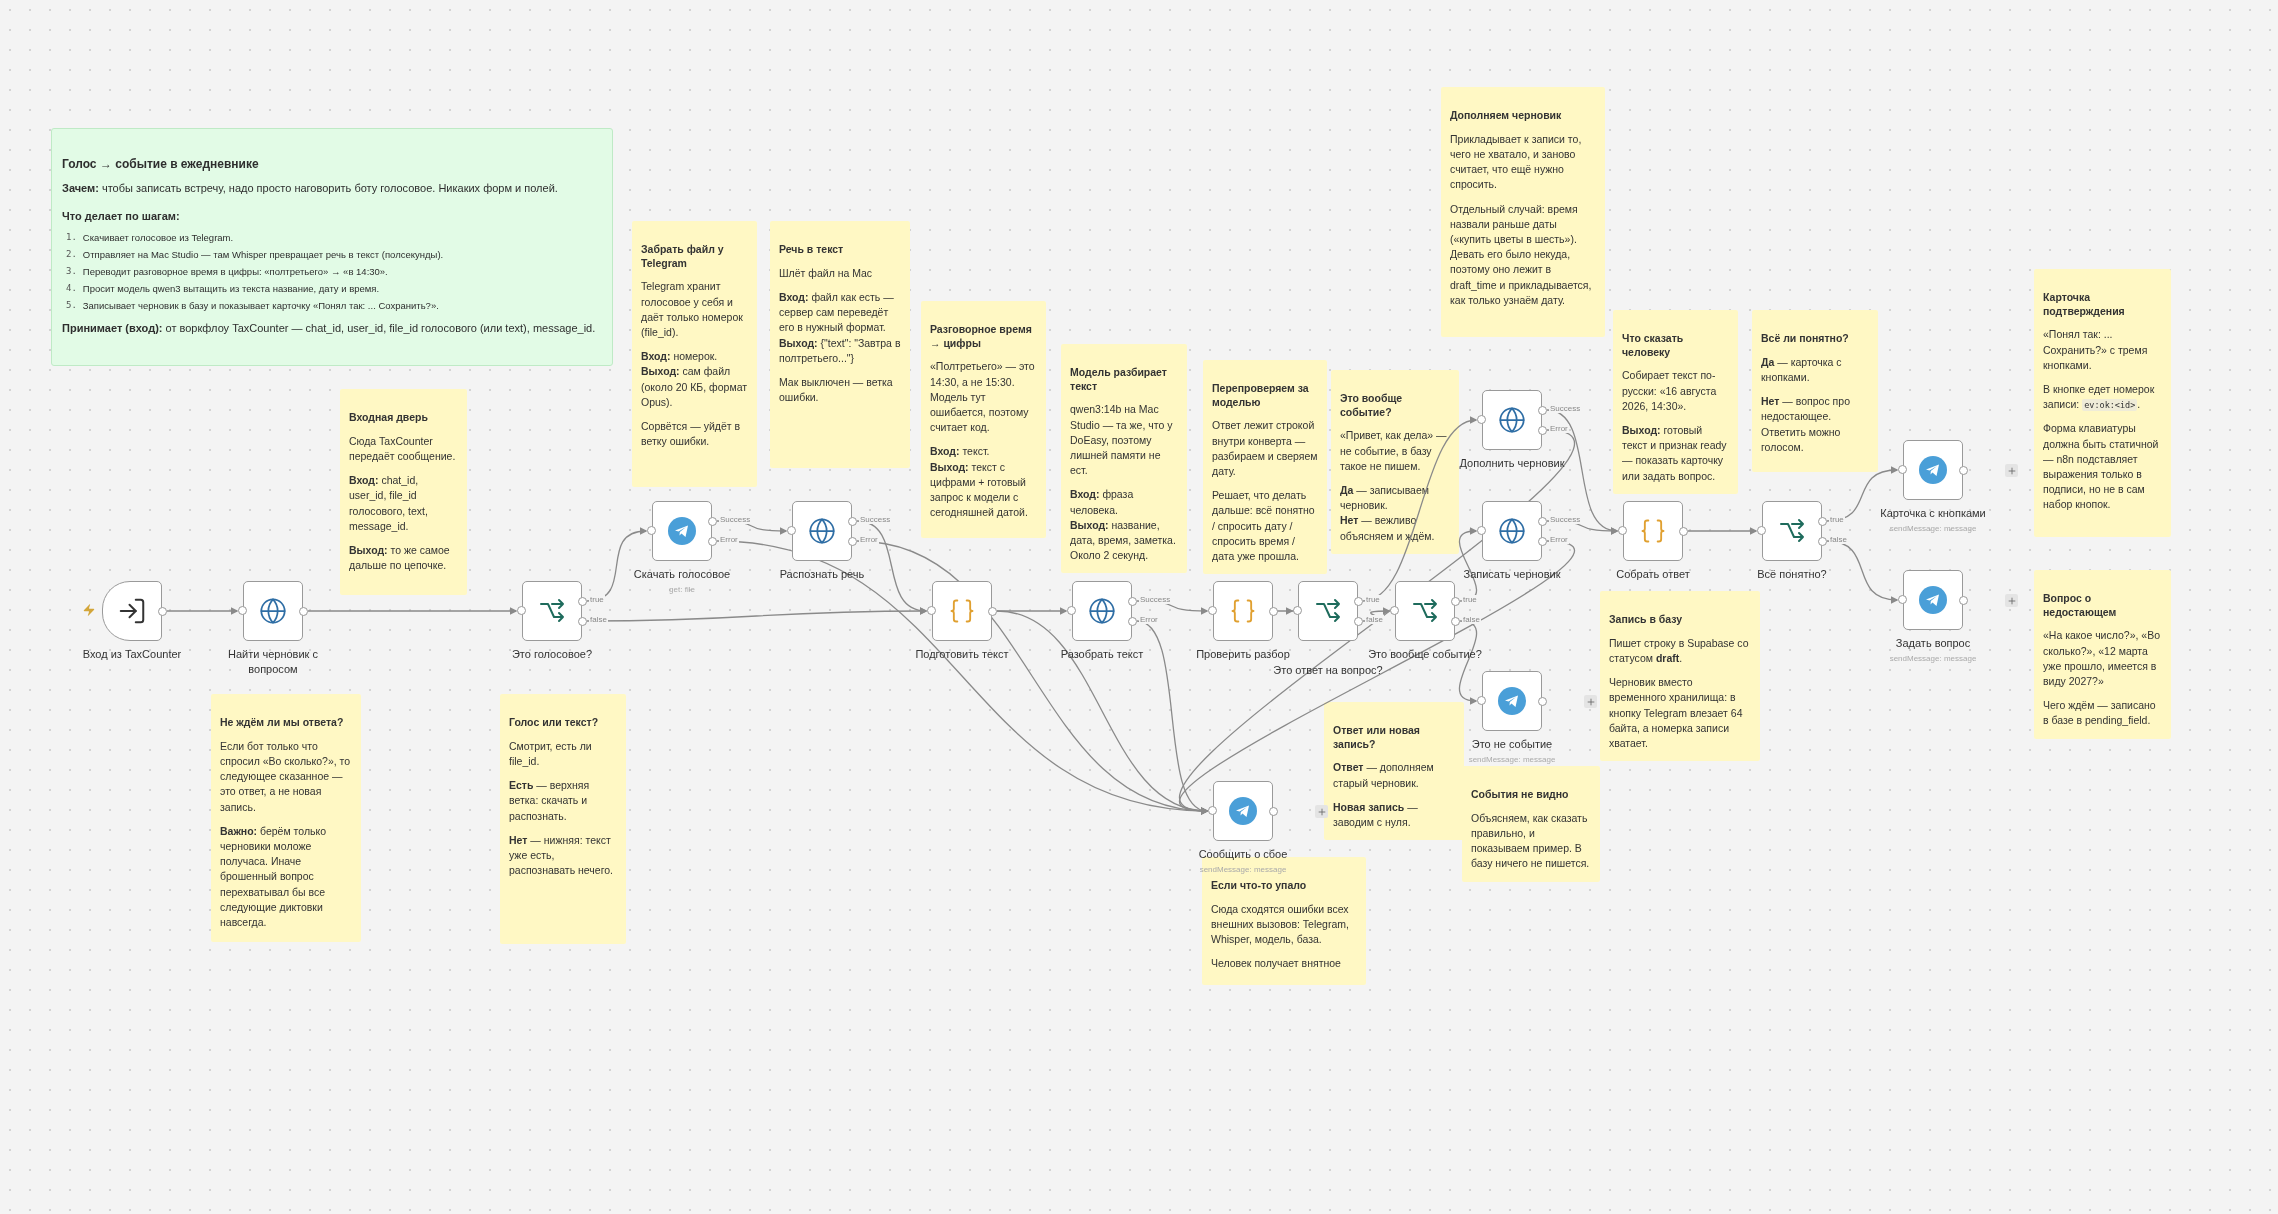 The image size is (2278, 1214). Describe the element at coordinates (1675, 453) in the screenshot. I see `note-text: Выход: готовый текст и признак ready — показать карточку или задать вопрос.` at that location.